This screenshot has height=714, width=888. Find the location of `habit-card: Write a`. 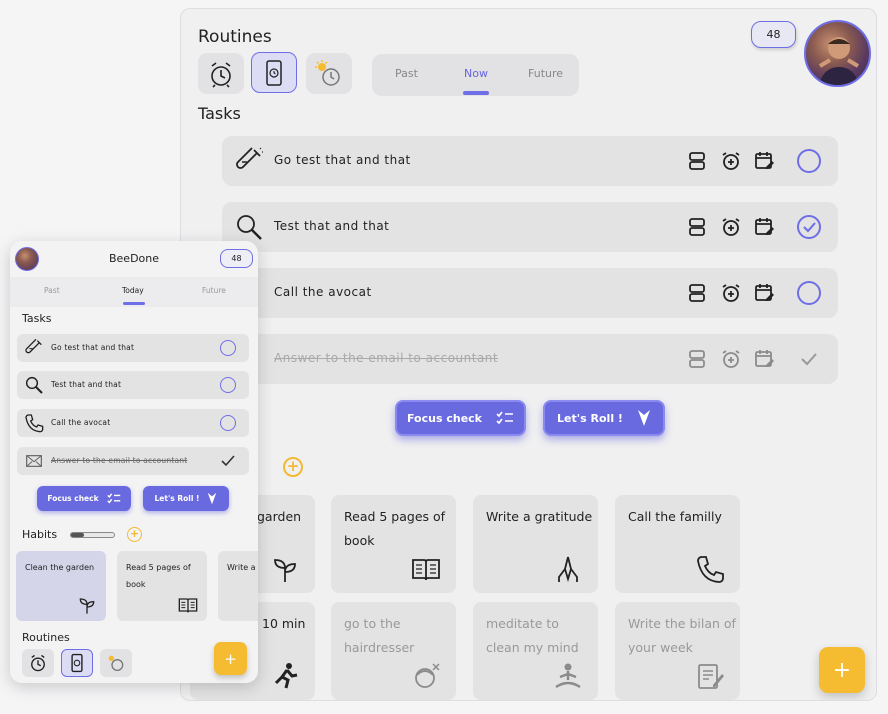

habit-card: Write a is located at coordinates (238, 586).